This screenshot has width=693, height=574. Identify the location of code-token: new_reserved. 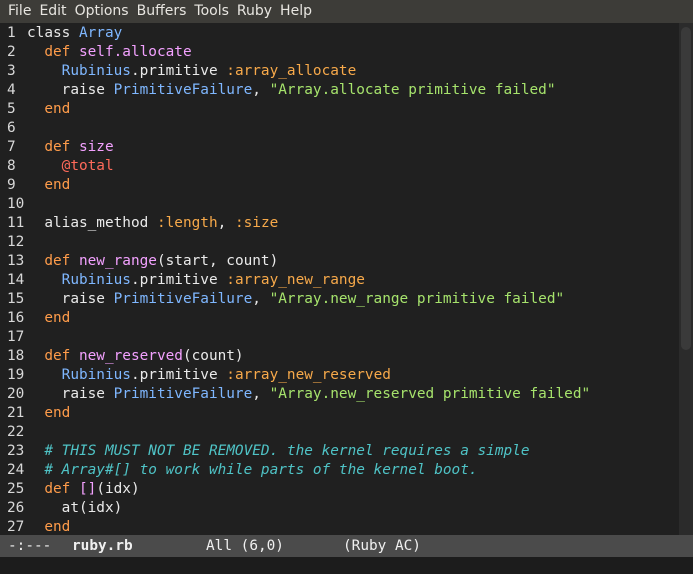
(130, 356).